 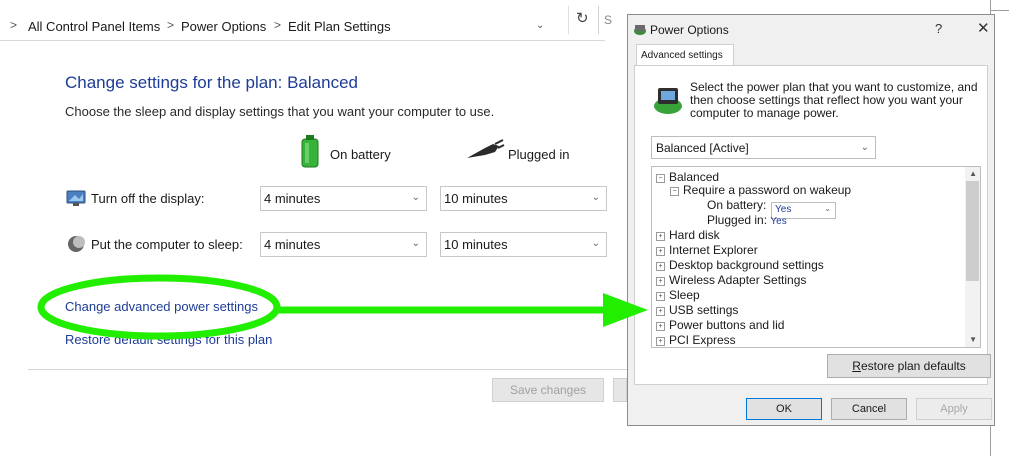 What do you see at coordinates (159, 307) in the screenshot?
I see `highlight-ellipse` at bounding box center [159, 307].